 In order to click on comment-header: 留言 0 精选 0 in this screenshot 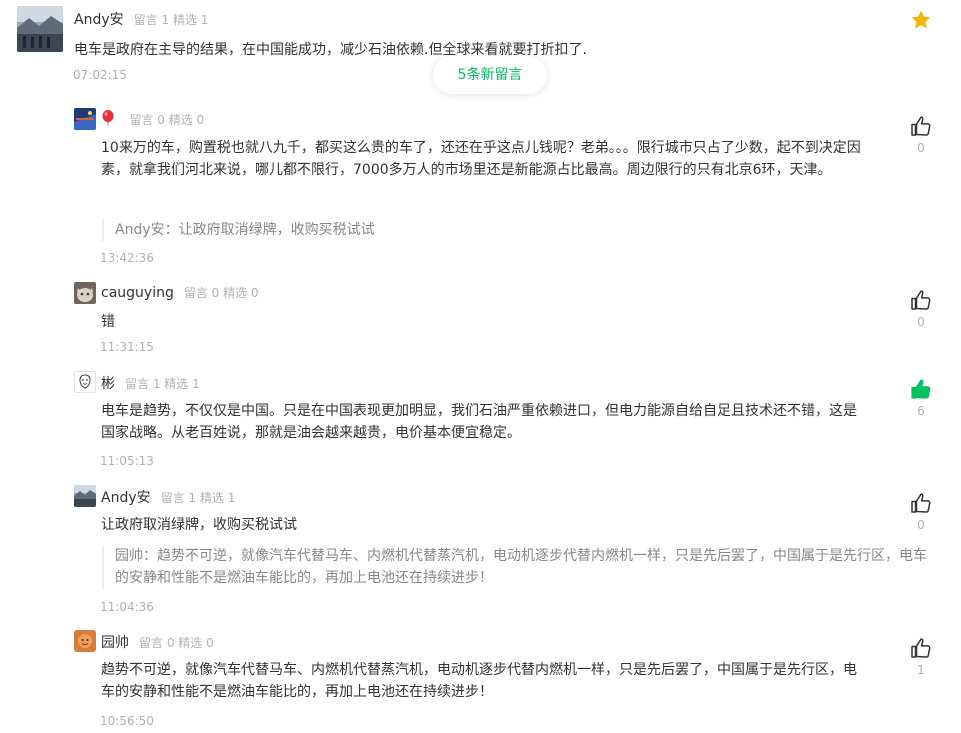, I will do `click(152, 119)`.